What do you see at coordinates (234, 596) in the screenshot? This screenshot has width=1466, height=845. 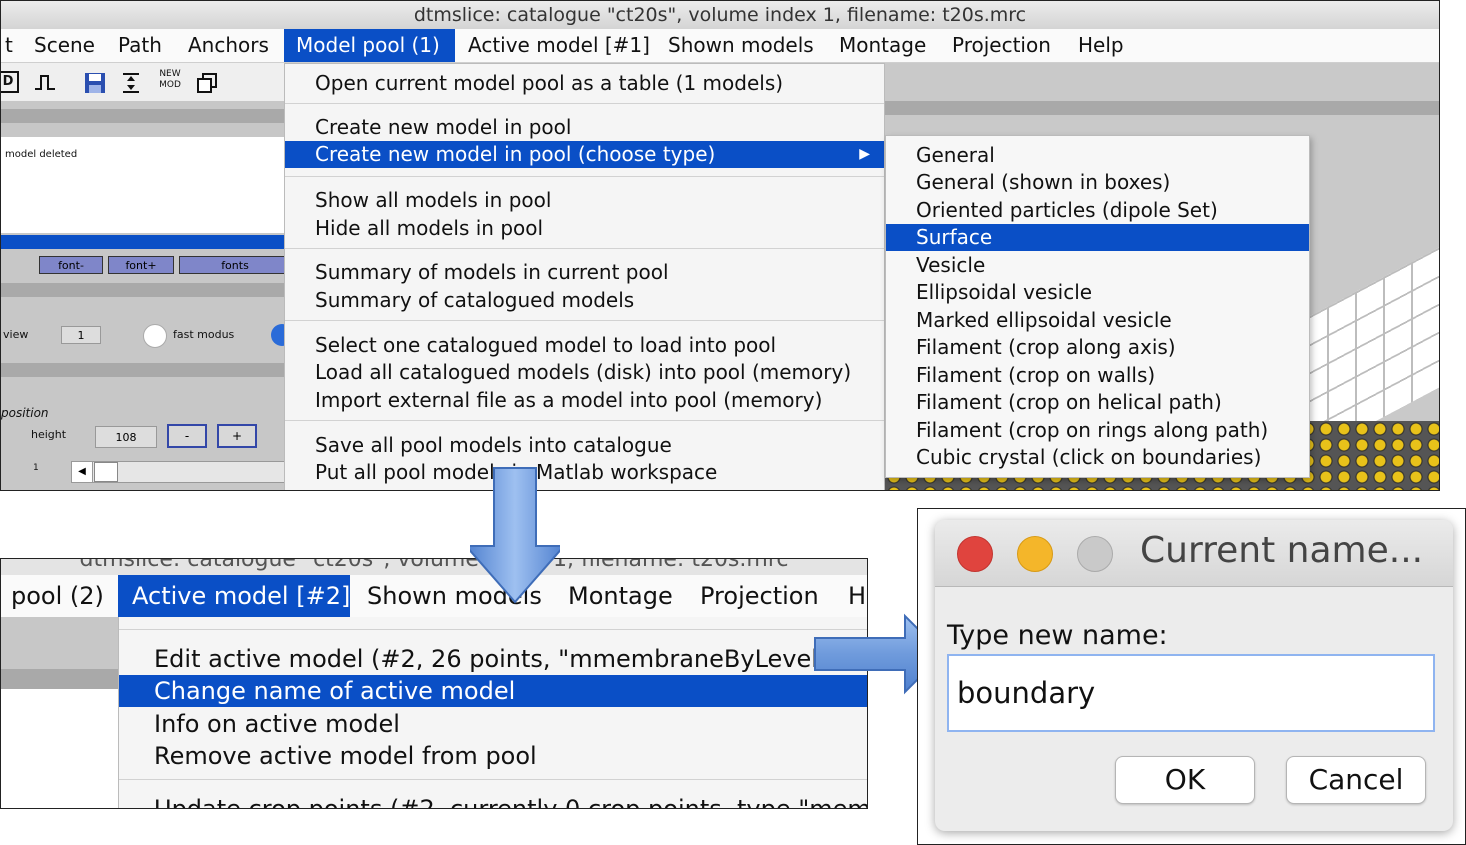 I see `menu-active-model: Active model [#2]` at bounding box center [234, 596].